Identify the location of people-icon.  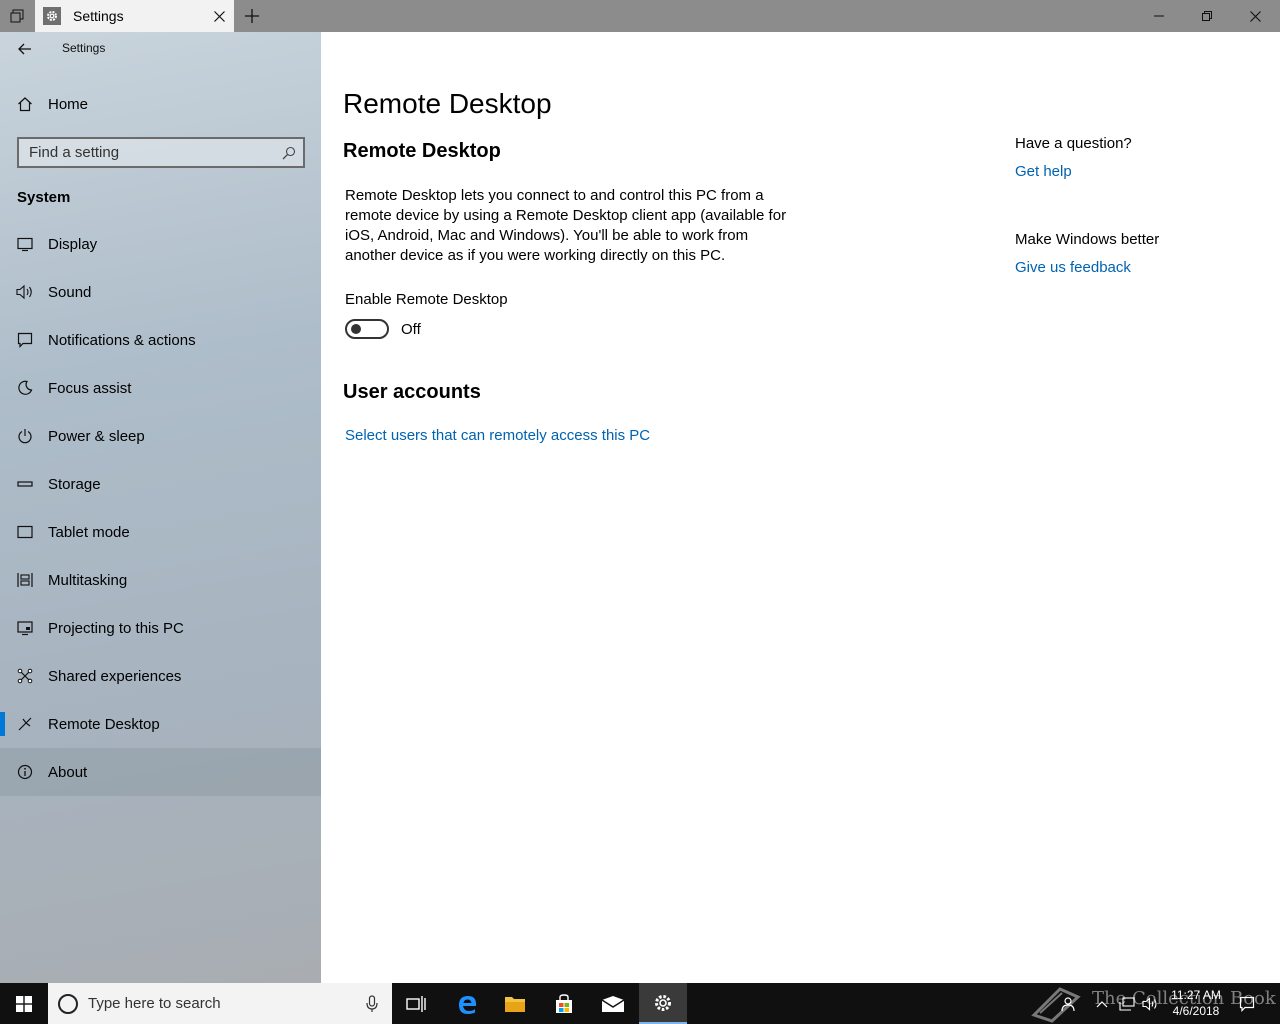
(1068, 1003).